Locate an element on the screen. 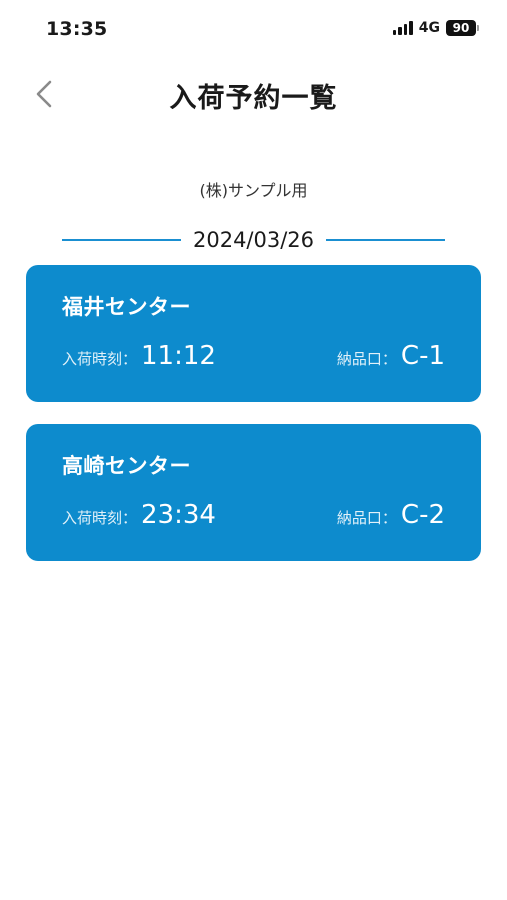  reservation-card: 高崎センター 入荷時刻： 23:34 納品口： C-2 is located at coordinates (253, 492).